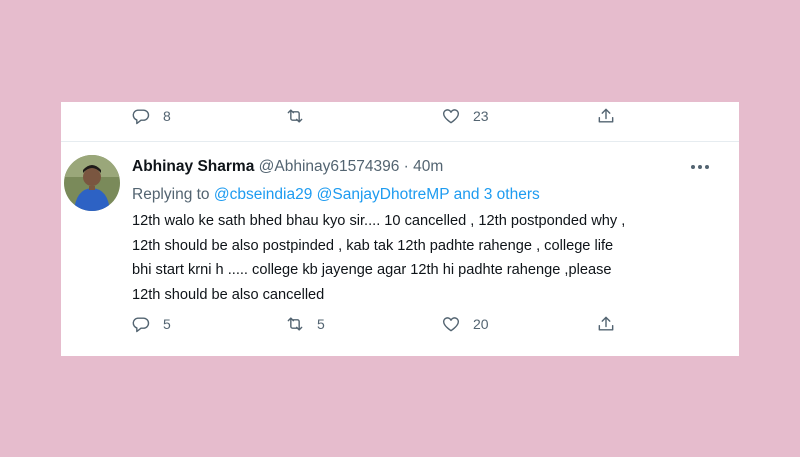  What do you see at coordinates (329, 166) in the screenshot?
I see `author-handle: @Abhinay61574396` at bounding box center [329, 166].